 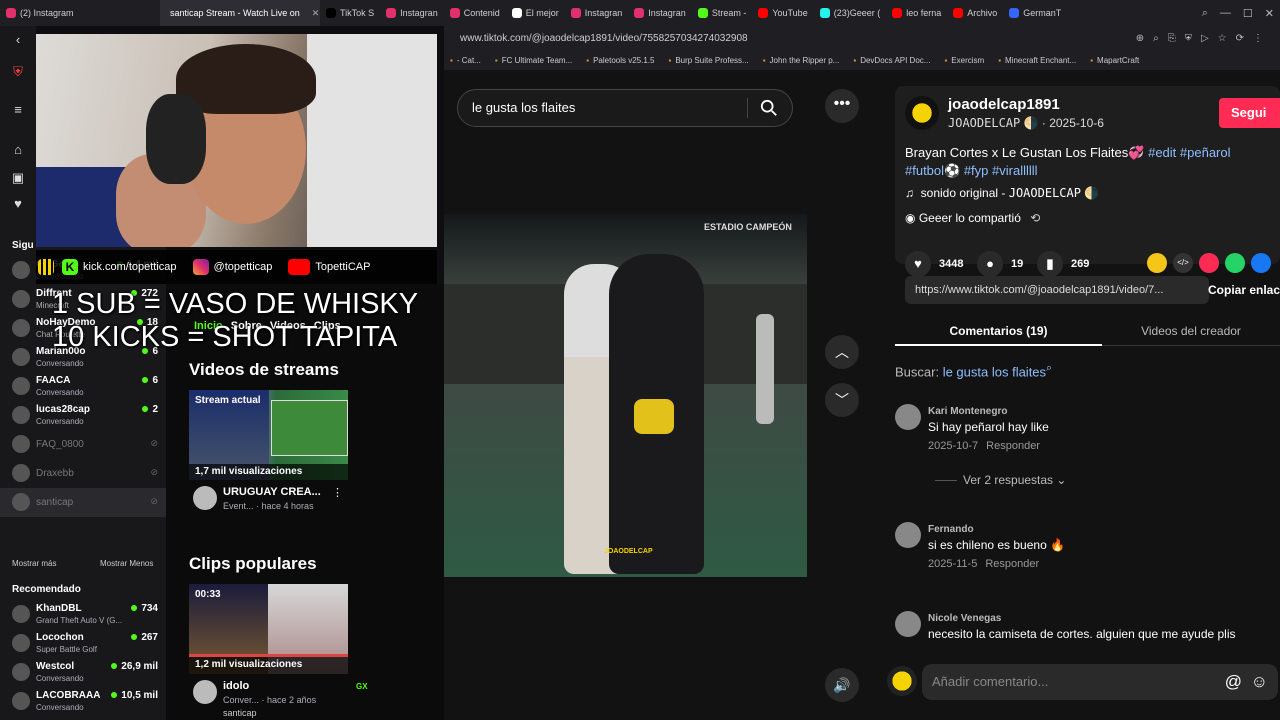 I want to click on close-icon: ✕, so click(x=1269, y=13).